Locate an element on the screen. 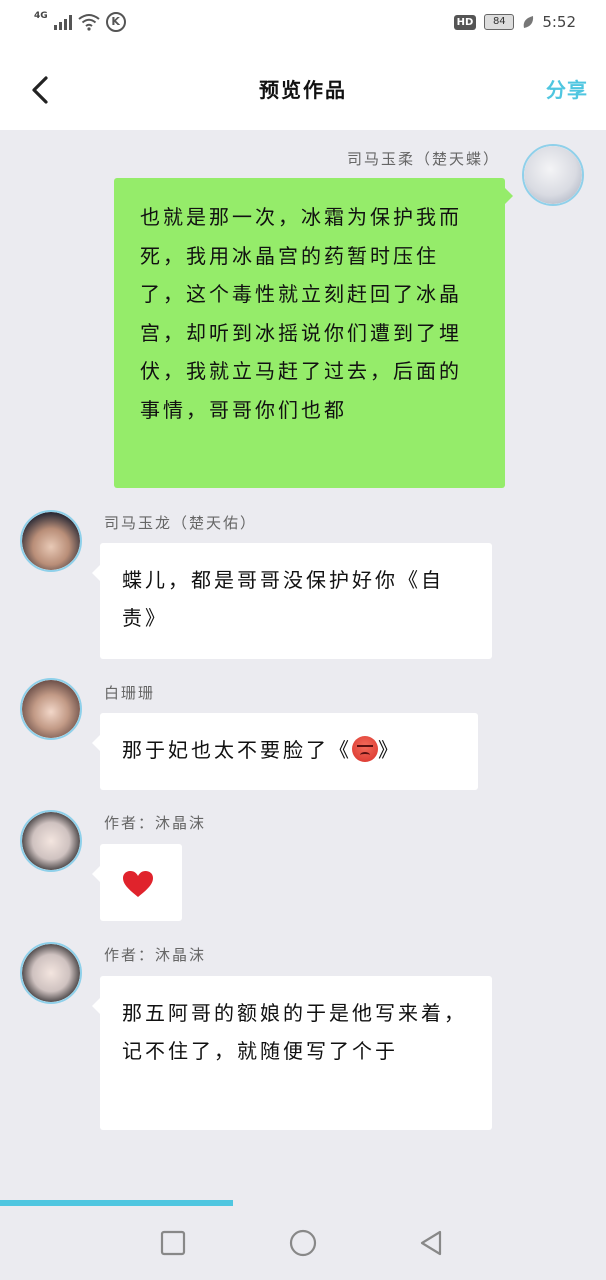 The image size is (606, 1280). square-icon is located at coordinates (173, 1243).